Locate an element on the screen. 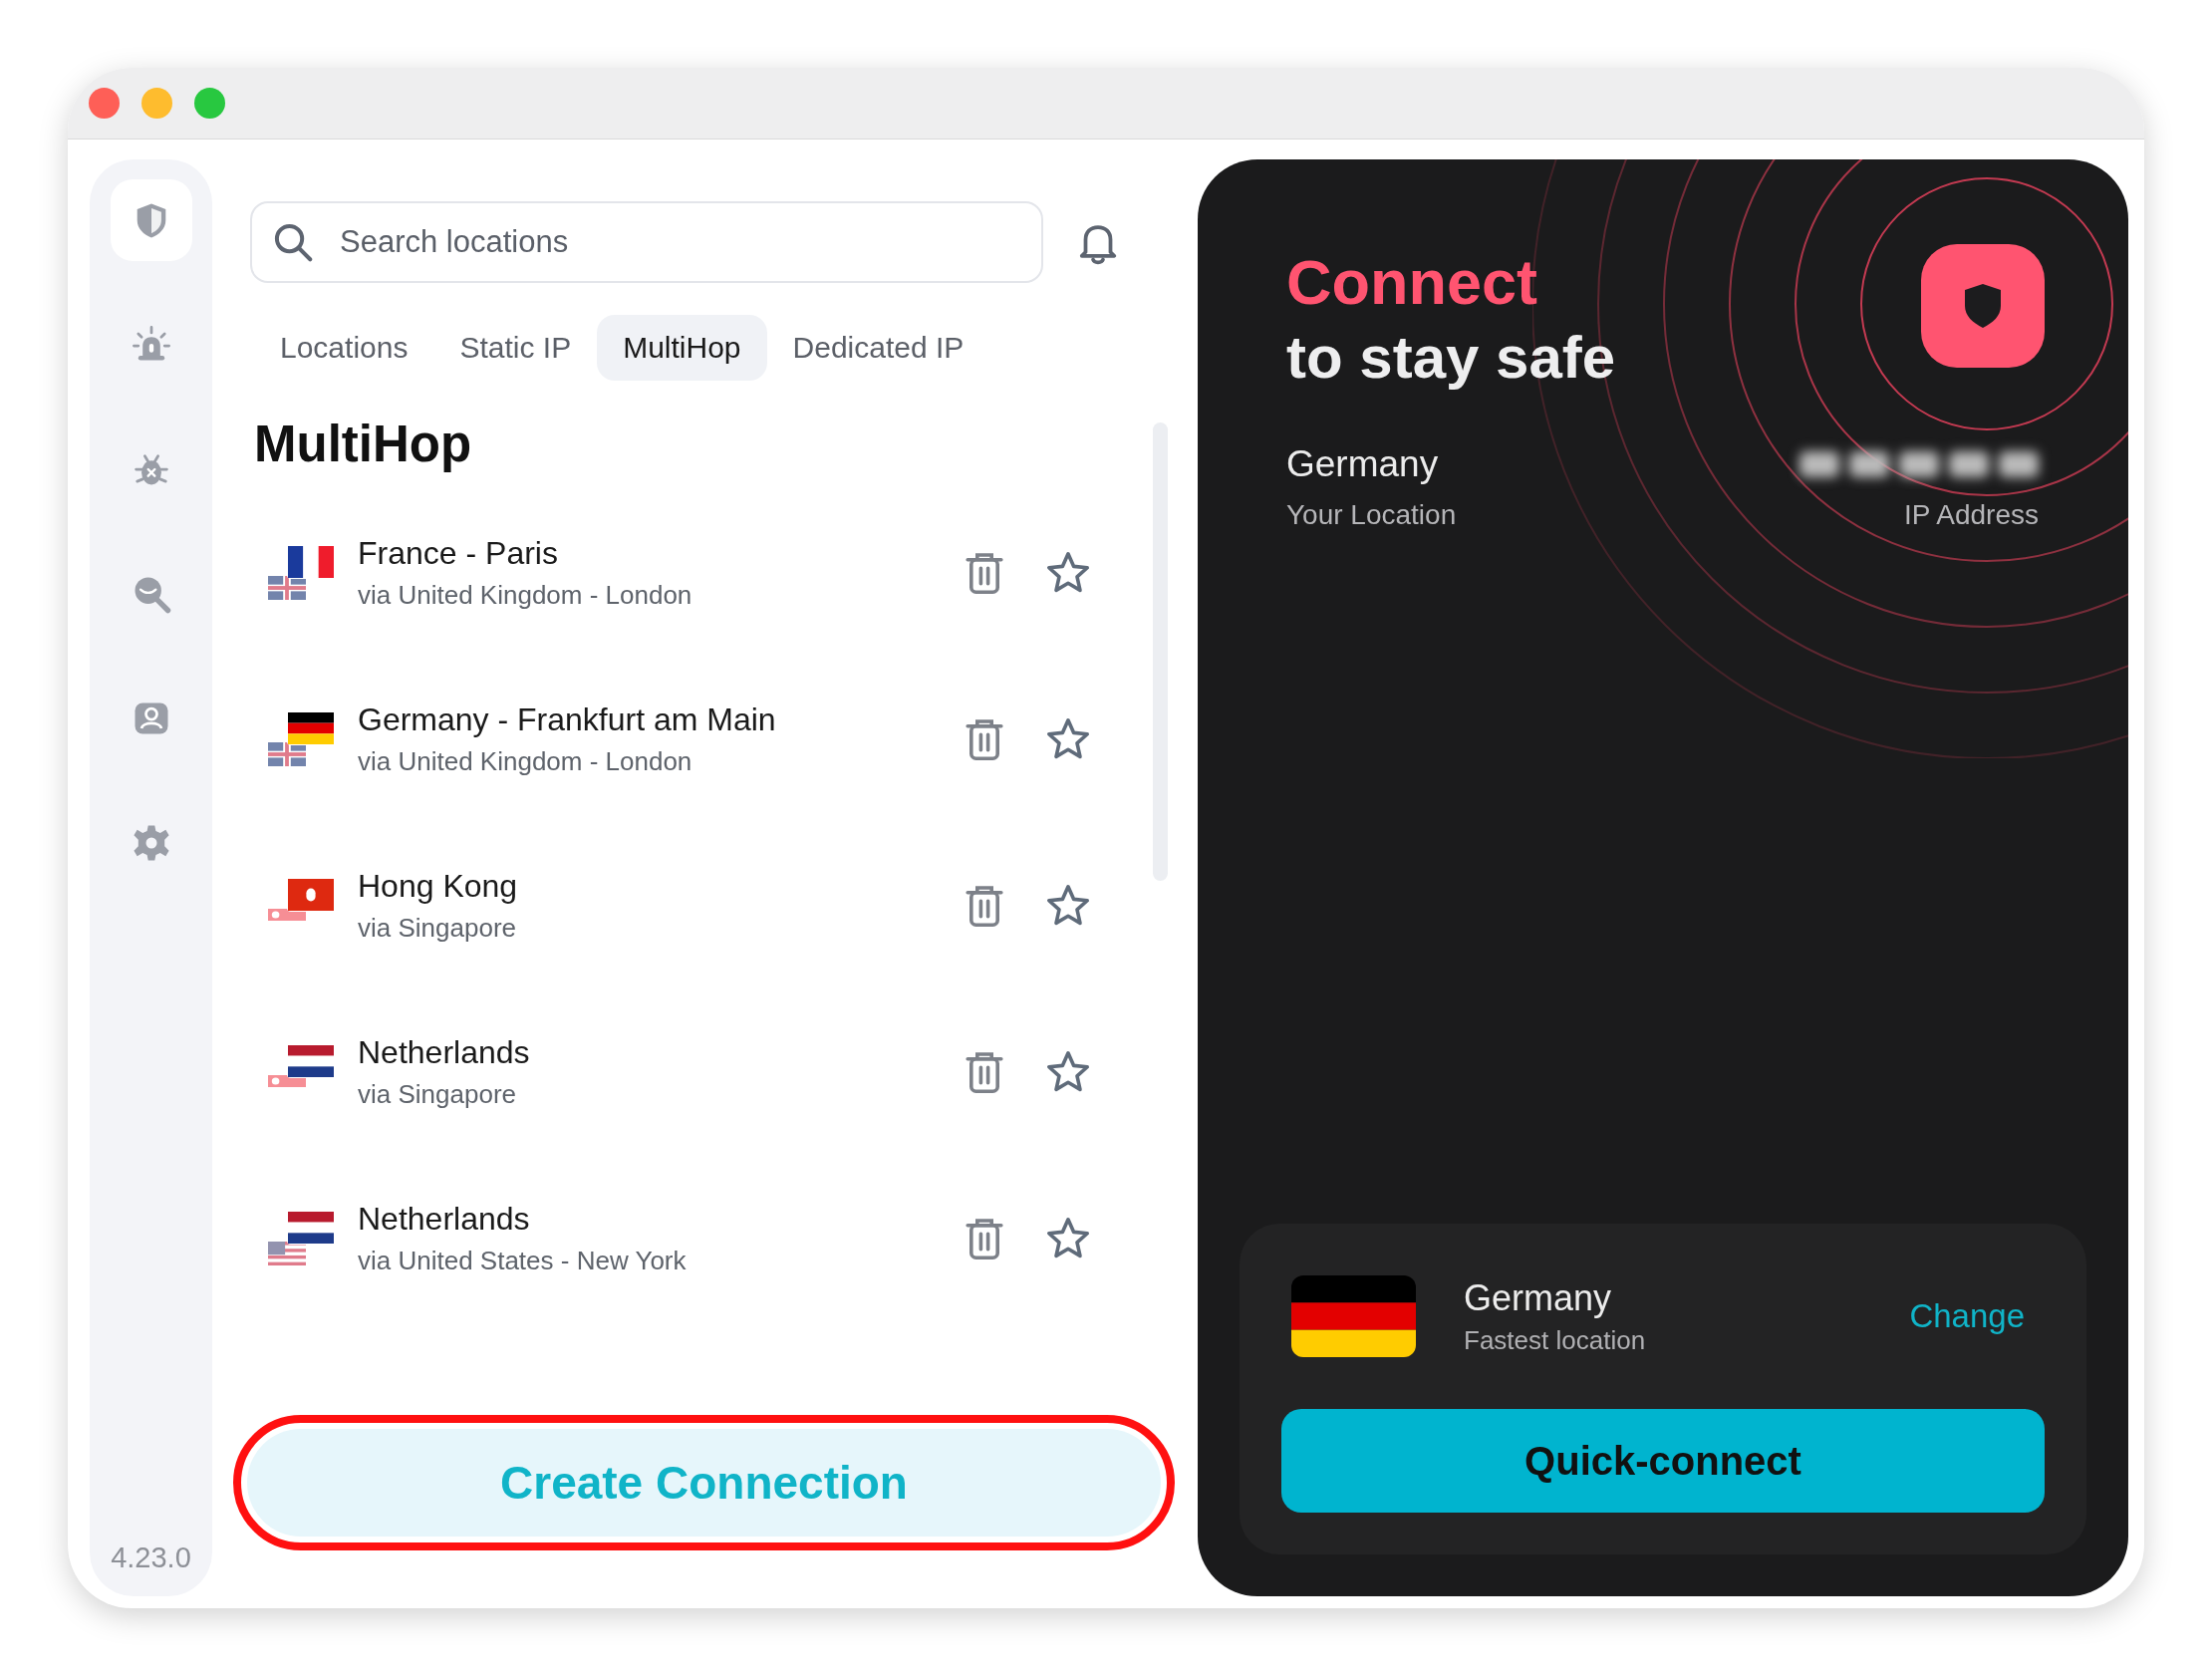 Image resolution: width=2212 pixels, height=1678 pixels. route-item: Netherlands via Singapore is located at coordinates (723, 1072).